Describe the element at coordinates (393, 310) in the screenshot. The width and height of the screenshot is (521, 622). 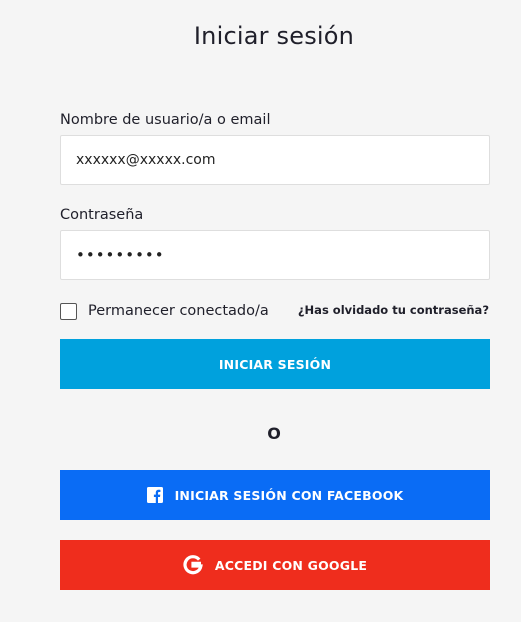
I see `forgot-password-link: ¿Has olvidado tu contraseña?` at that location.